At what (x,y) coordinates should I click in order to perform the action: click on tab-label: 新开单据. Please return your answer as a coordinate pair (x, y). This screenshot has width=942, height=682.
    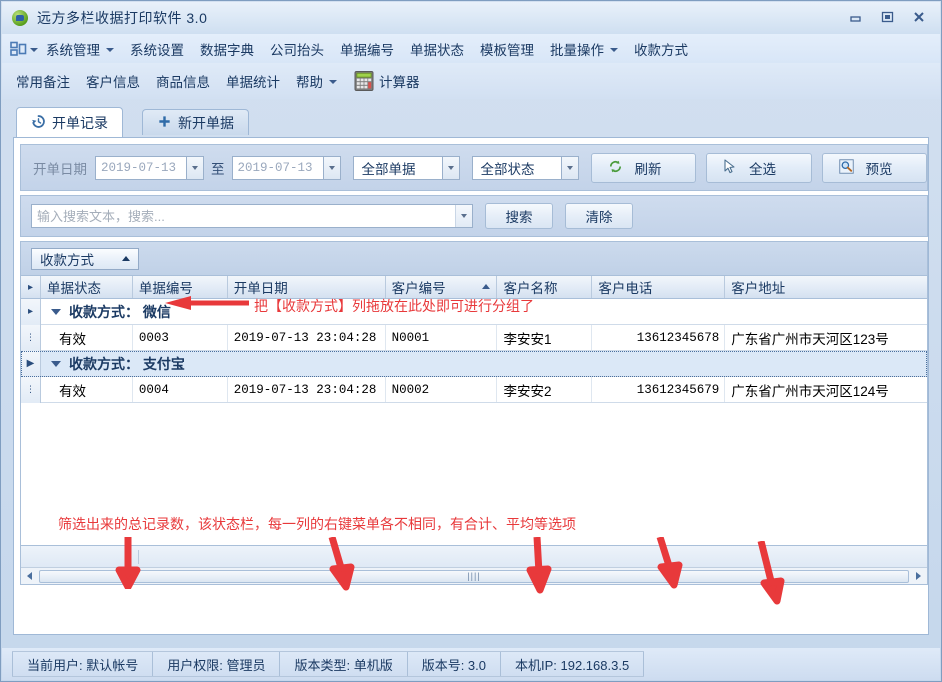
    Looking at the image, I should click on (206, 122).